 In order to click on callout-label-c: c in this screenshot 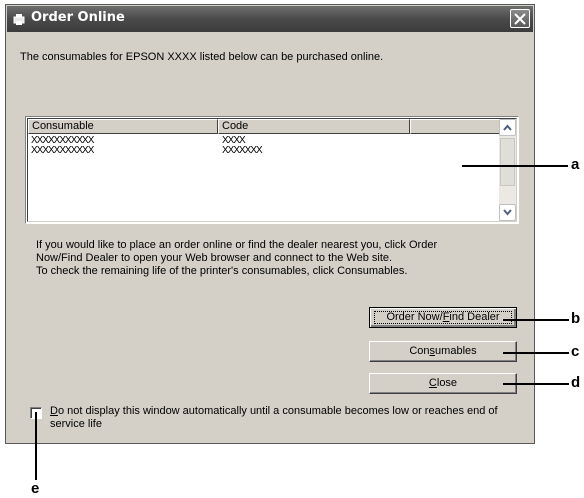, I will do `click(575, 351)`.